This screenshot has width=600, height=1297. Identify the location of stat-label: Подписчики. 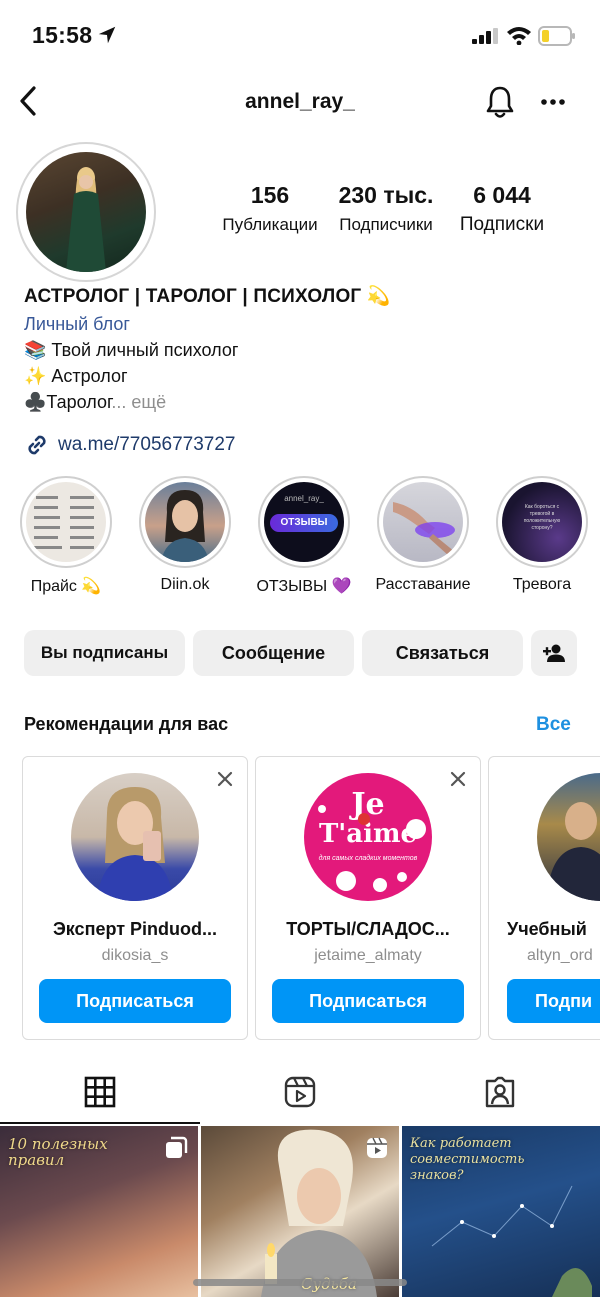
(386, 224).